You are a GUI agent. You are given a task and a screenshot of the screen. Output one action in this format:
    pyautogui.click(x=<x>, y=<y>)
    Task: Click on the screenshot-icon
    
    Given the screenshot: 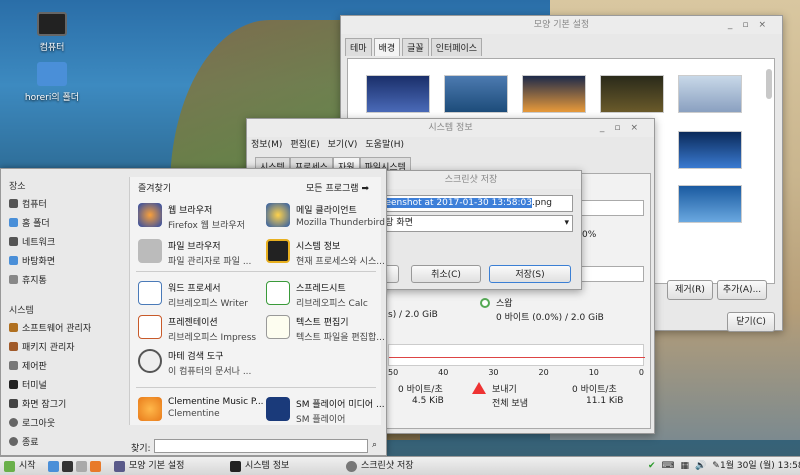 What is the action you would take?
    pyautogui.click(x=351, y=466)
    